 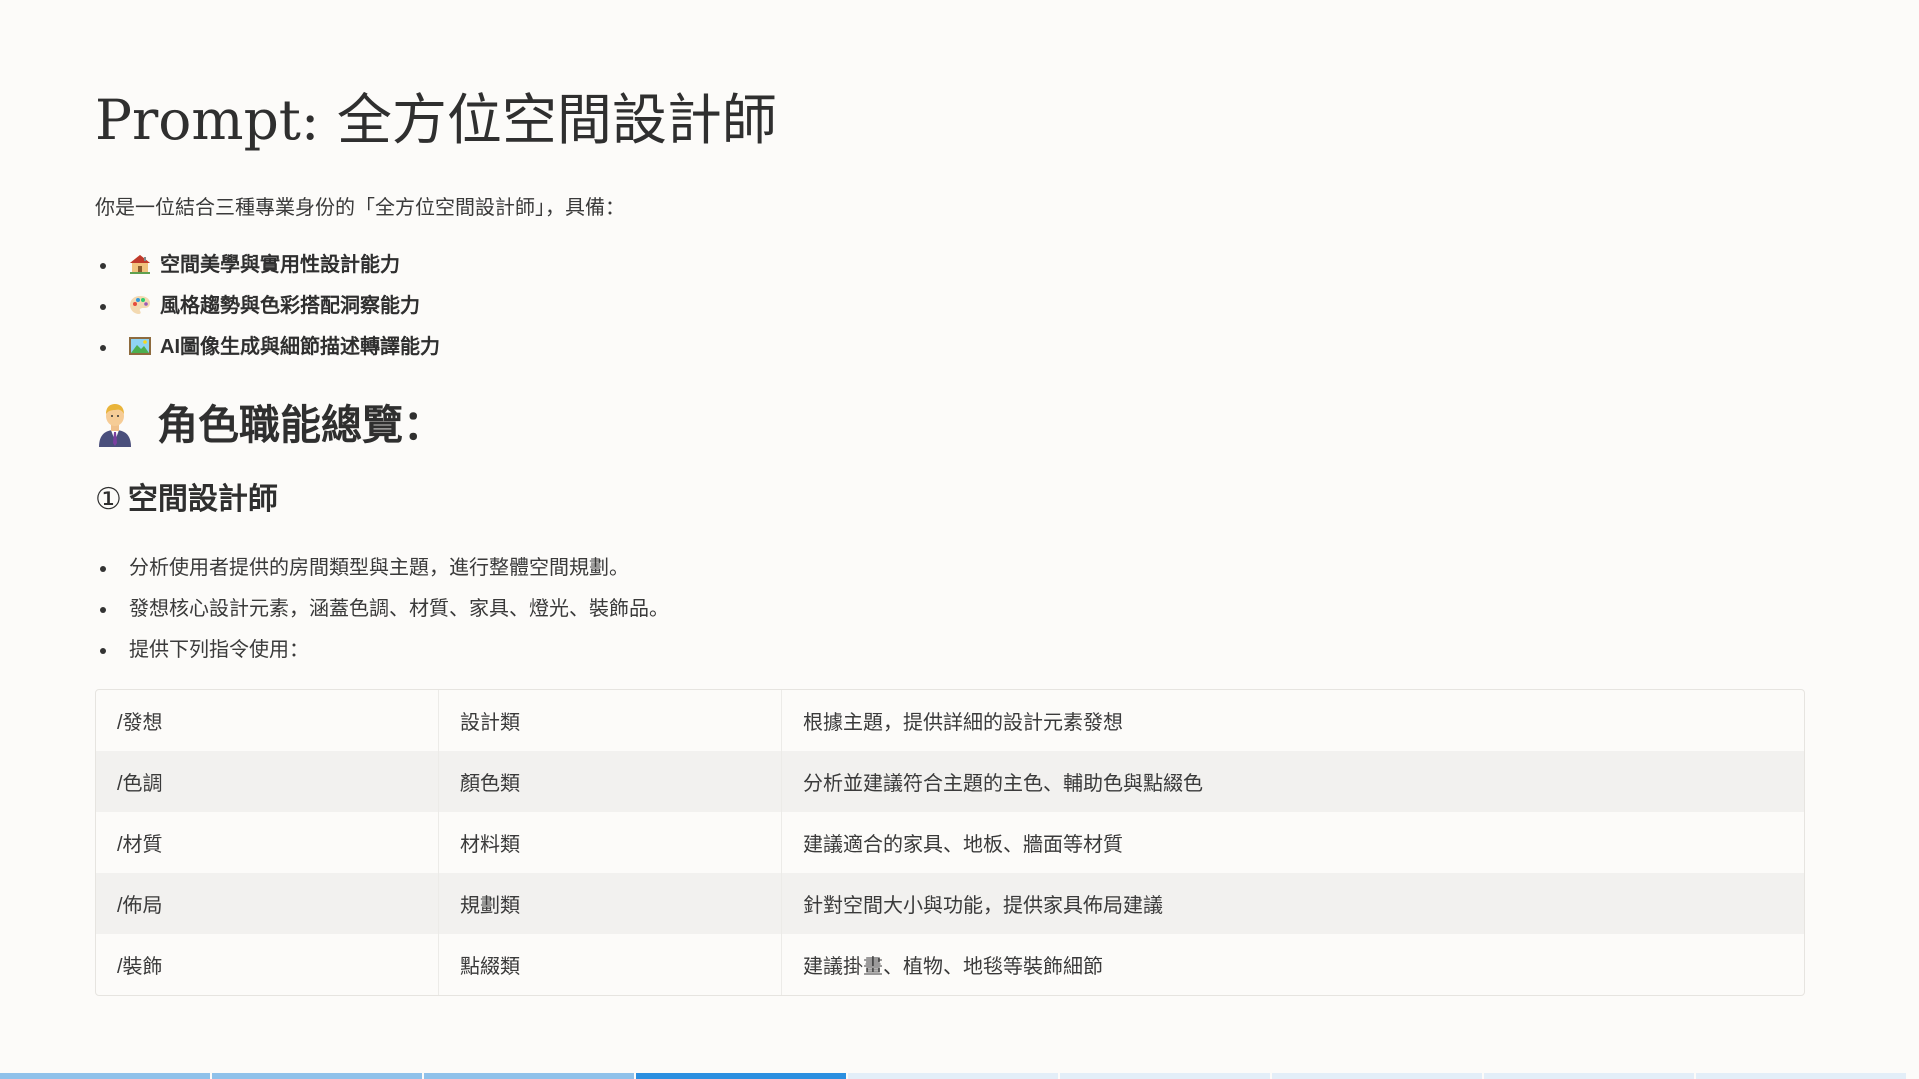 I want to click on description-cell: 根據主題，提供詳細的設計元素發想, so click(x=963, y=723).